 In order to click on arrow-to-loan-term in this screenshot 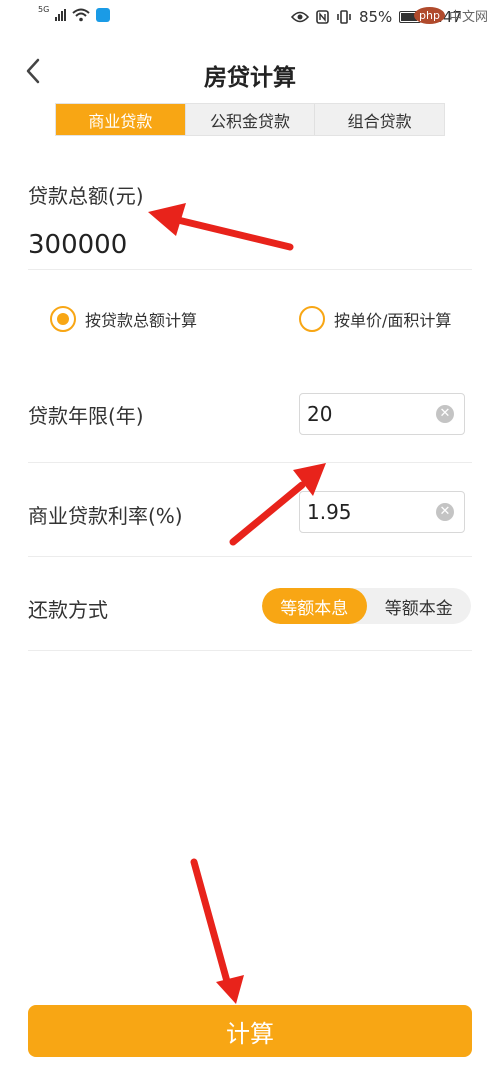, I will do `click(277, 504)`.